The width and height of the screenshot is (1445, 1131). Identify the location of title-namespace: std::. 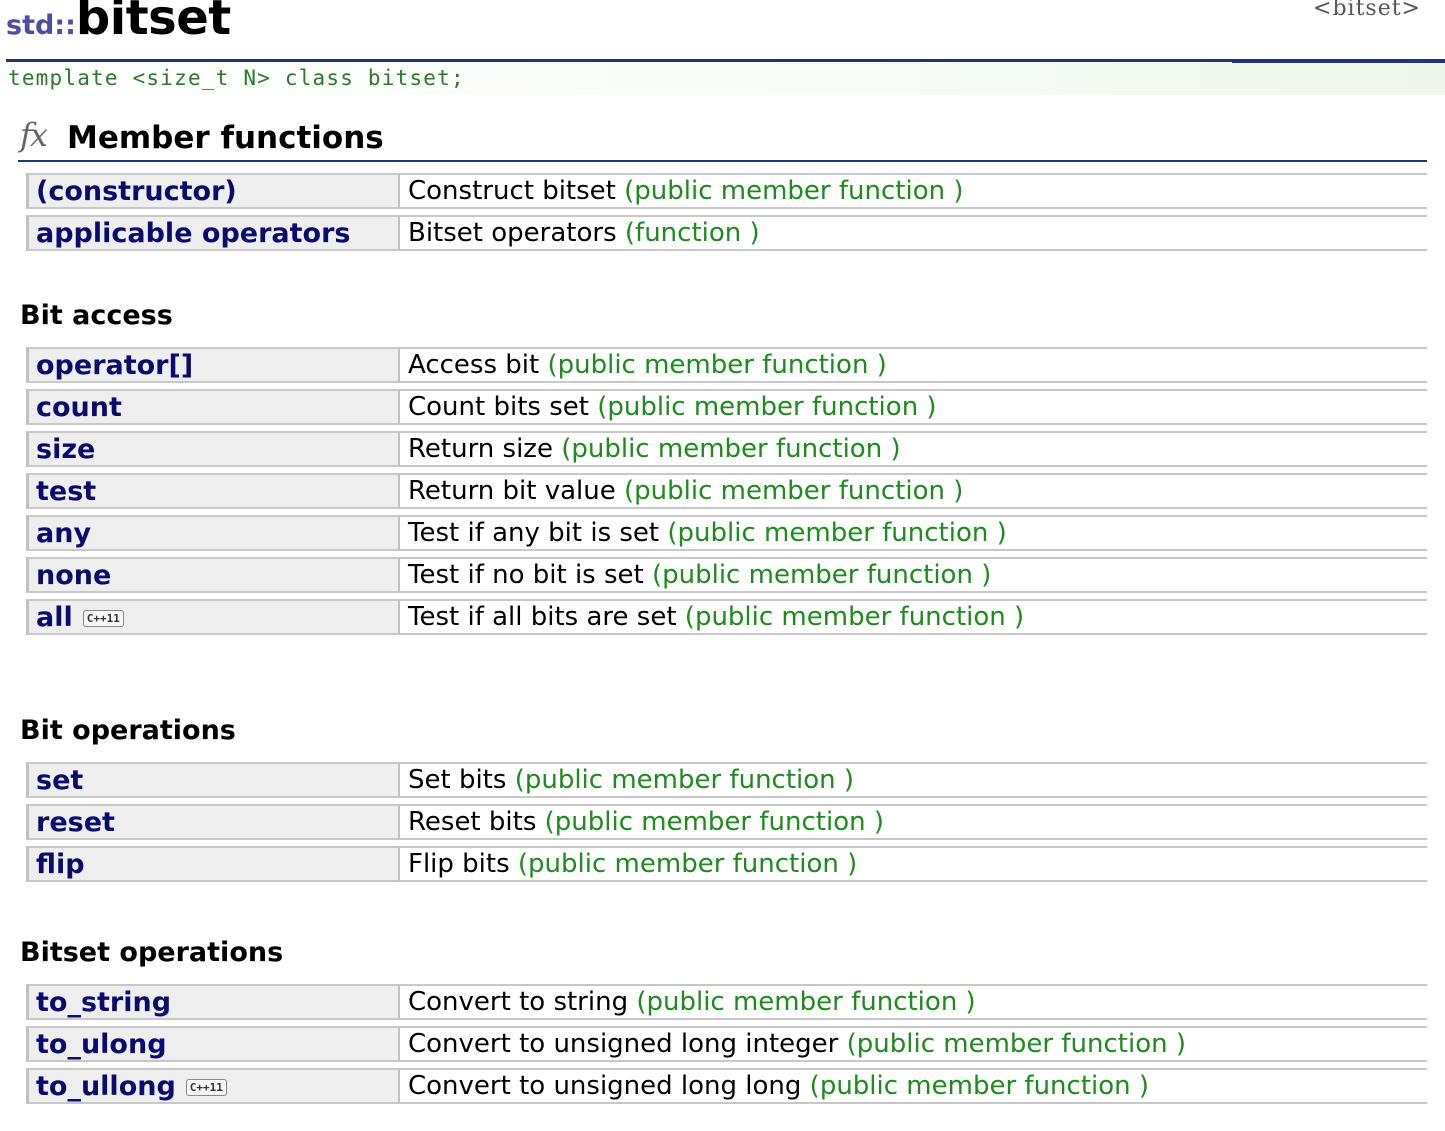
(41, 25).